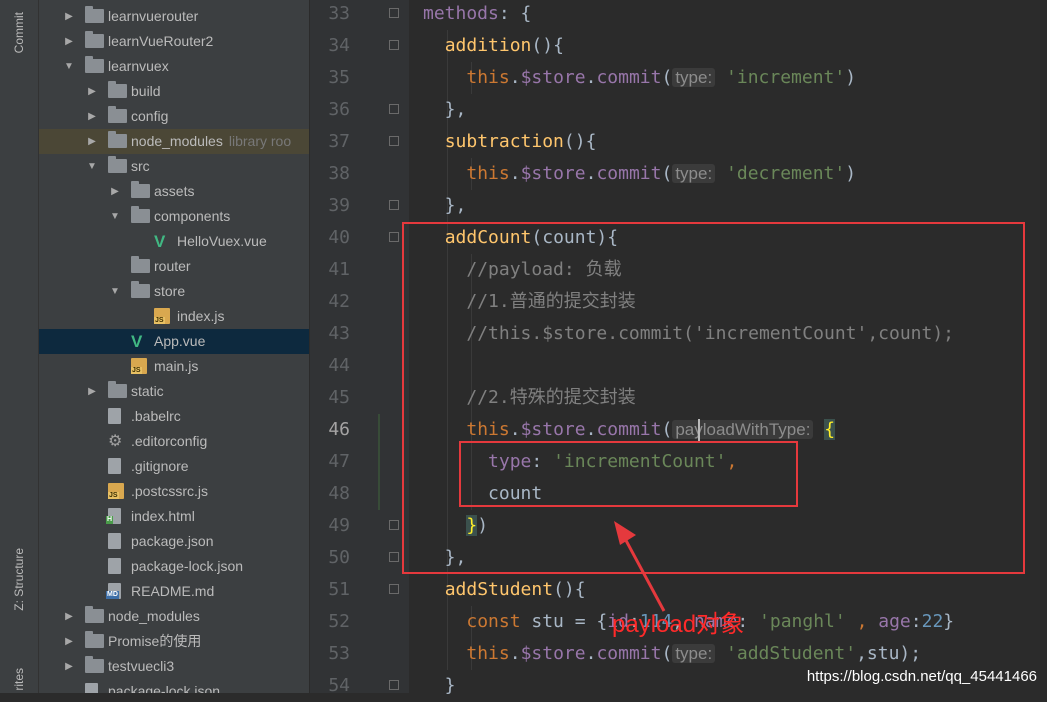  Describe the element at coordinates (174, 266) in the screenshot. I see `tree-item-router: router` at that location.